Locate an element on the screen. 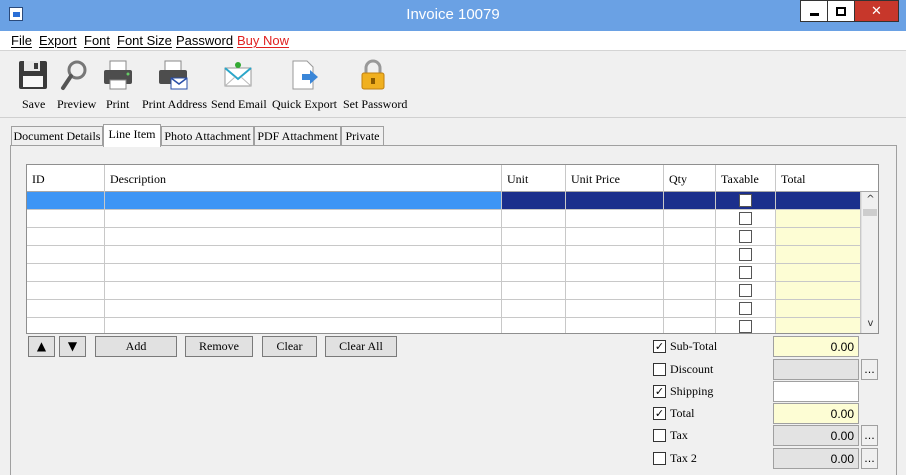 Image resolution: width=906 pixels, height=475 pixels. clear-all-button: Clear All is located at coordinates (361, 346).